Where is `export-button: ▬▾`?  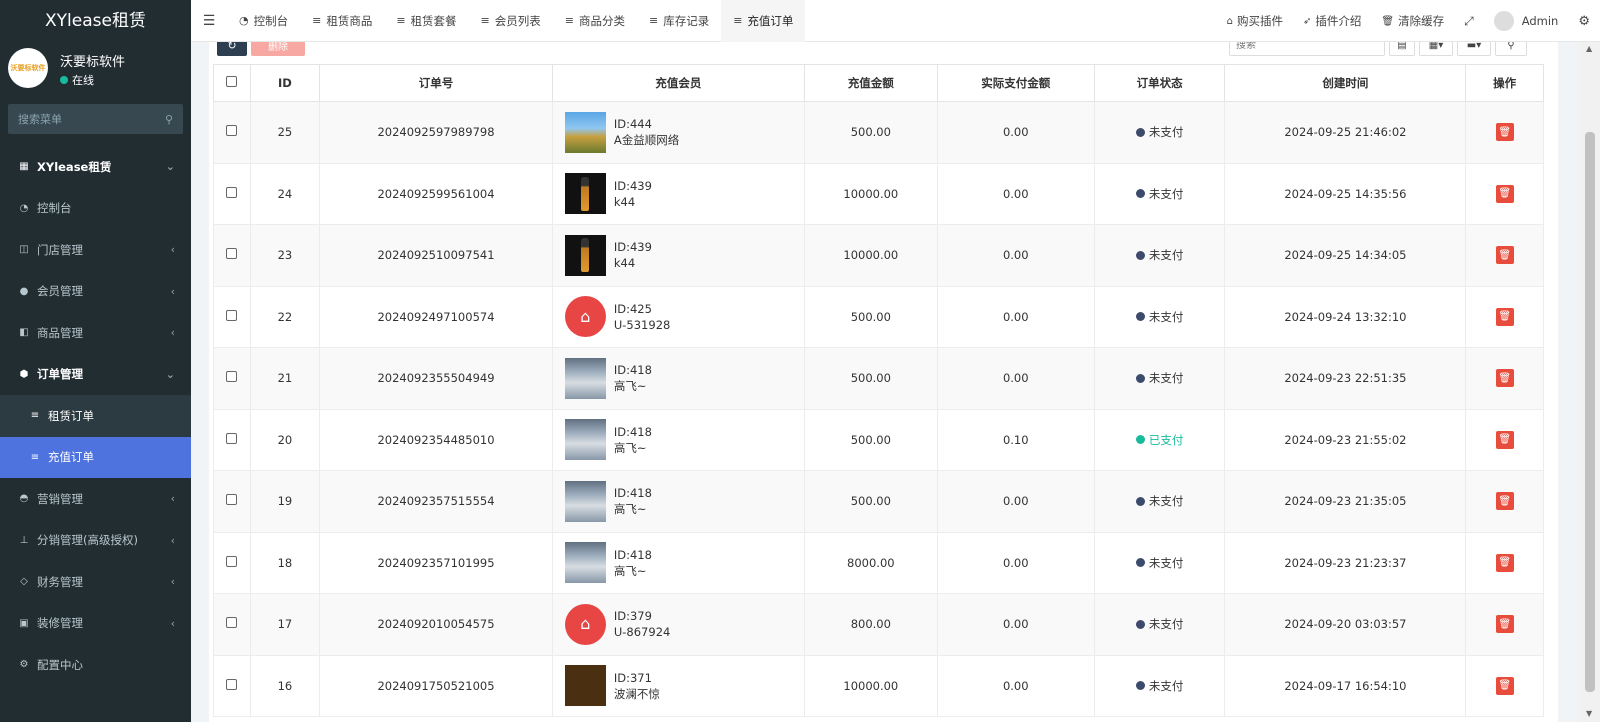 export-button: ▬▾ is located at coordinates (1474, 49).